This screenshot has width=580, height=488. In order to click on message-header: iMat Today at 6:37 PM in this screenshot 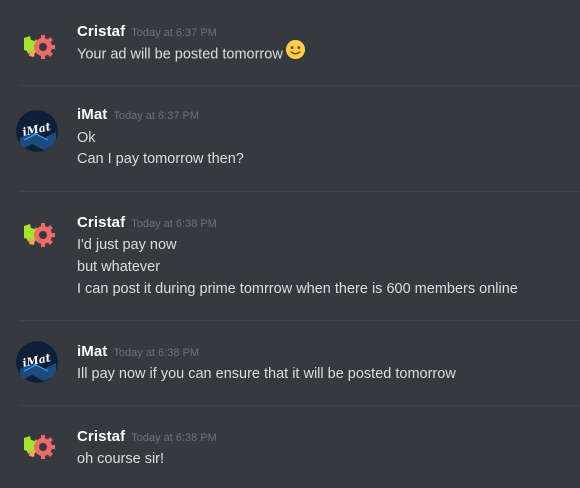, I will do `click(138, 115)`.